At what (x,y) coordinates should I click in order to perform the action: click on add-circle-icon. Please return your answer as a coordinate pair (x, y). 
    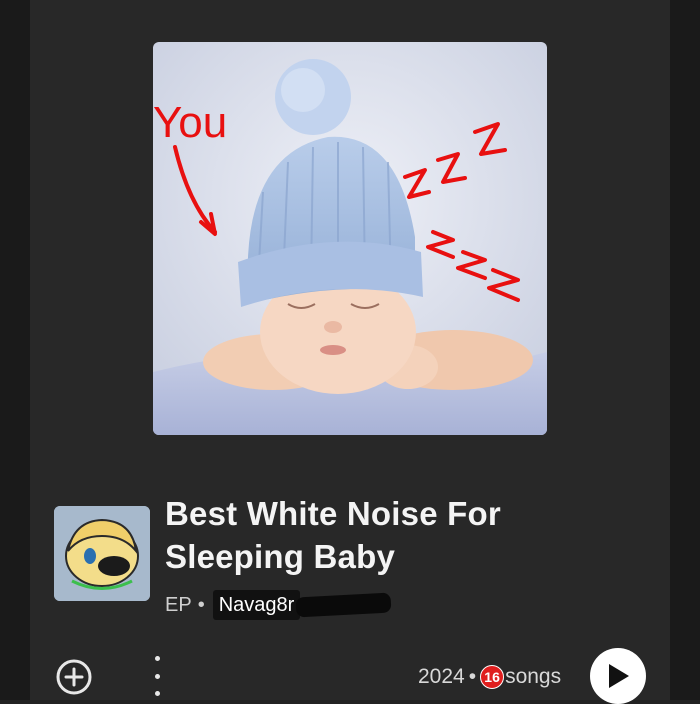
    Looking at the image, I should click on (74, 677).